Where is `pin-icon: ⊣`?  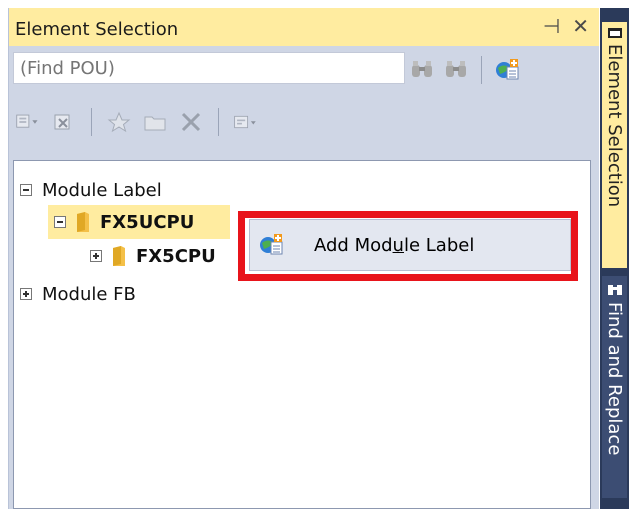 pin-icon: ⊣ is located at coordinates (551, 26).